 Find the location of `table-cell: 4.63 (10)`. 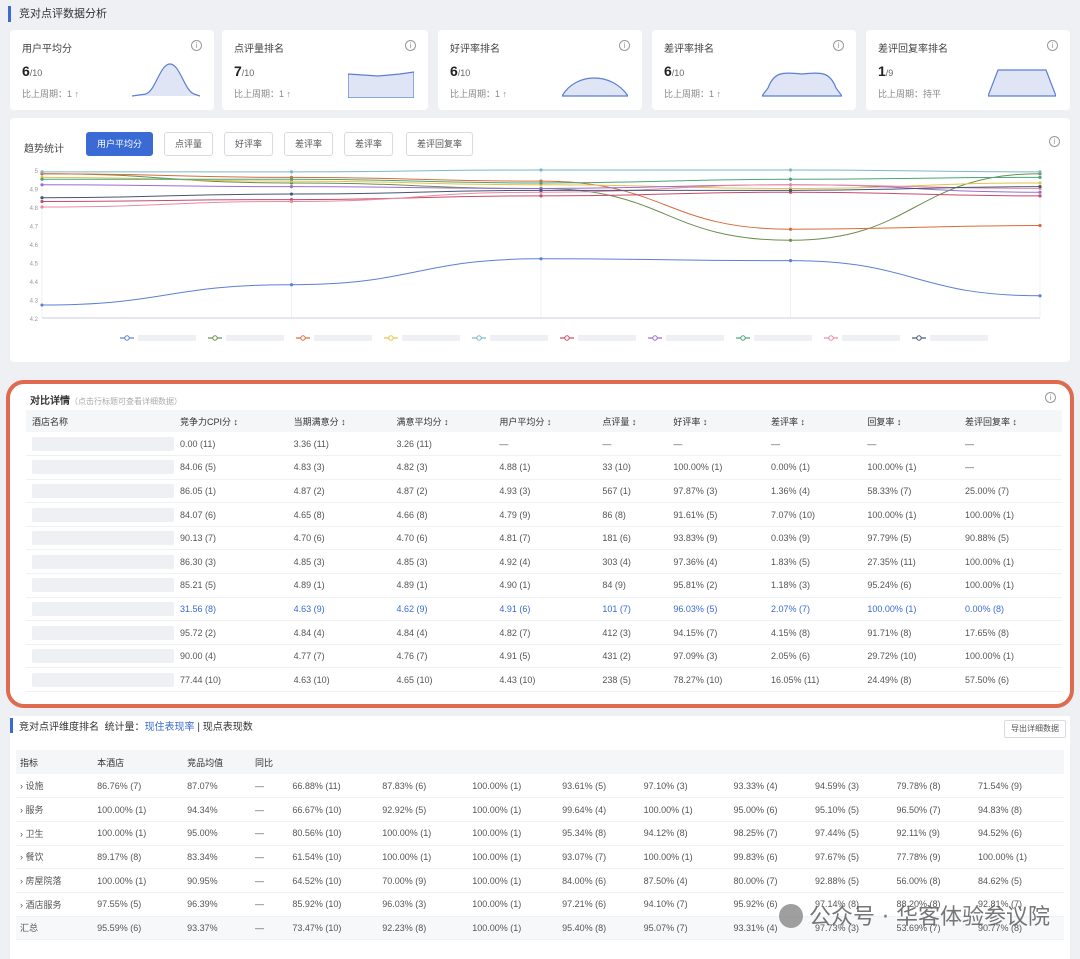

table-cell: 4.63 (10) is located at coordinates (339, 680).